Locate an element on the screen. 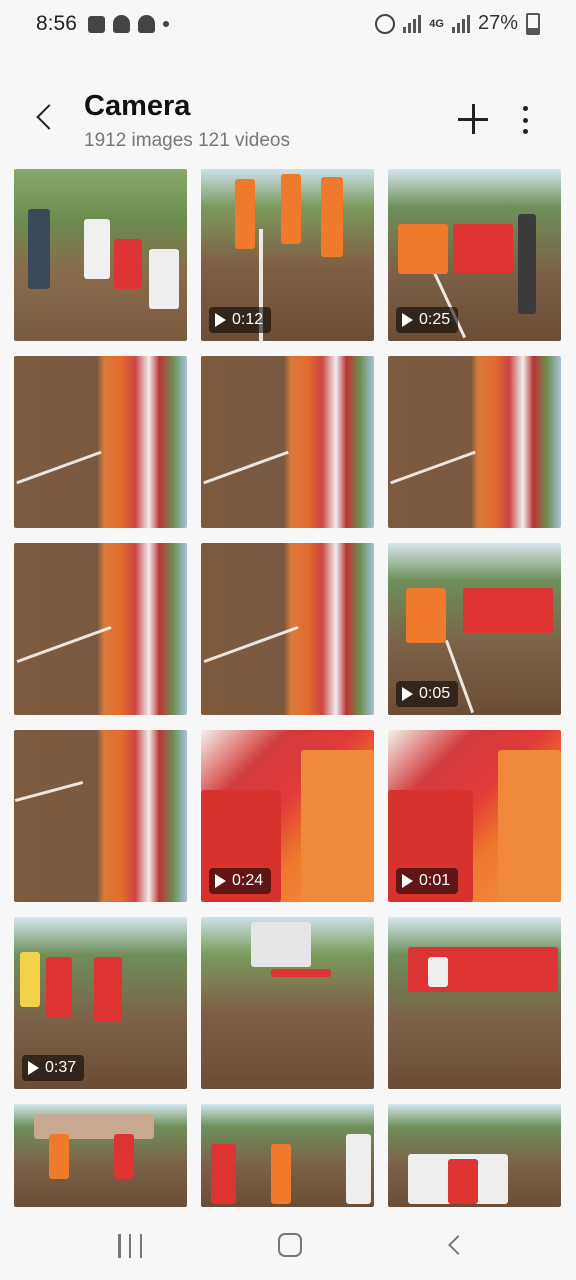  media-thumbnail: 0:25 is located at coordinates (474, 255).